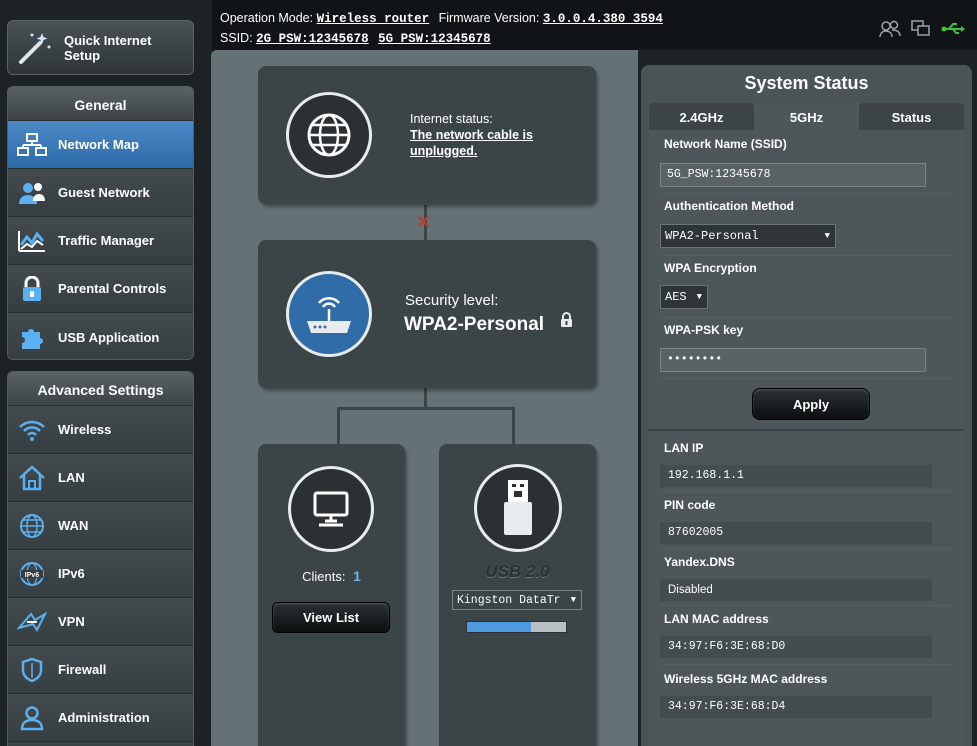  I want to click on quick-internet-setup-button: Quick Internet Setup, so click(100, 47).